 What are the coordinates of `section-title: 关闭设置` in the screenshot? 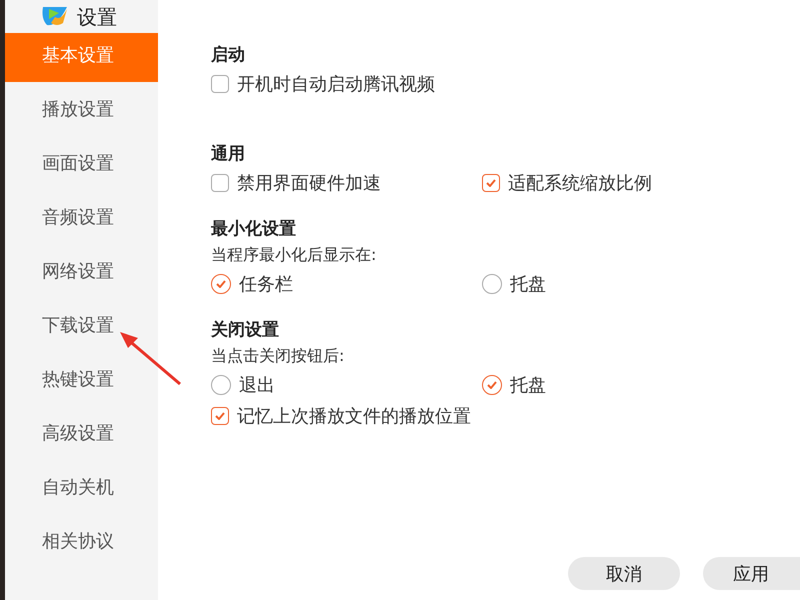 It's located at (245, 330).